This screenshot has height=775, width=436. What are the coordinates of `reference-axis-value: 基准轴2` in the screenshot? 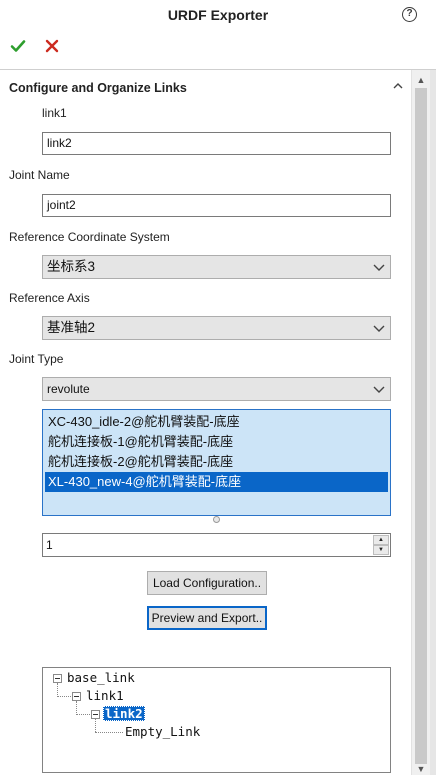 It's located at (71, 327).